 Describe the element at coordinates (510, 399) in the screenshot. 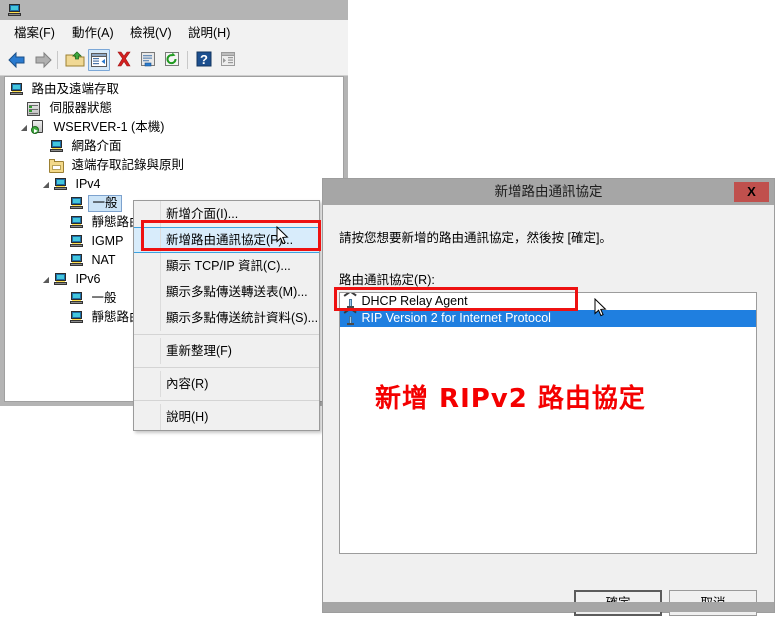

I see `red-annotation-text: 新增 RIPv2 路由協定` at that location.